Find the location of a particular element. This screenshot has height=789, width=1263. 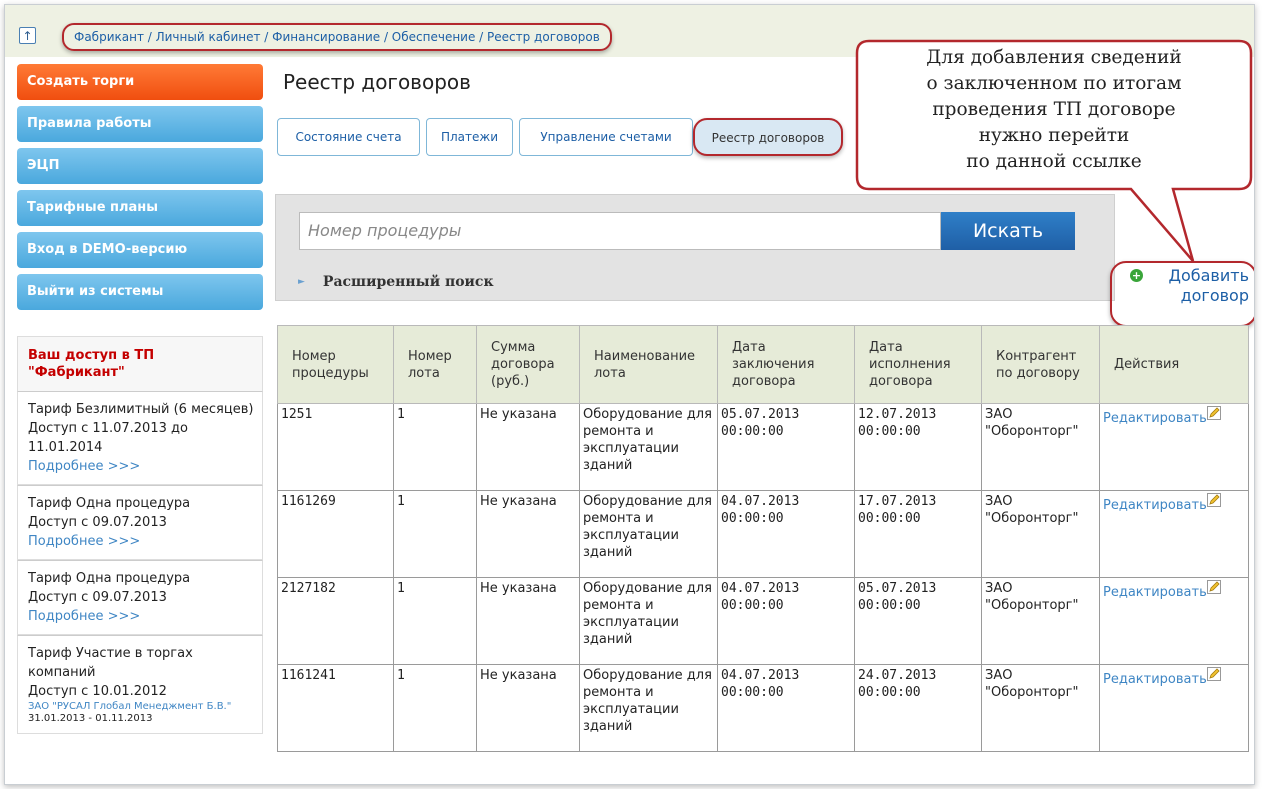

conclusion-date: 05.07.2013 00:00:00 is located at coordinates (786, 447).